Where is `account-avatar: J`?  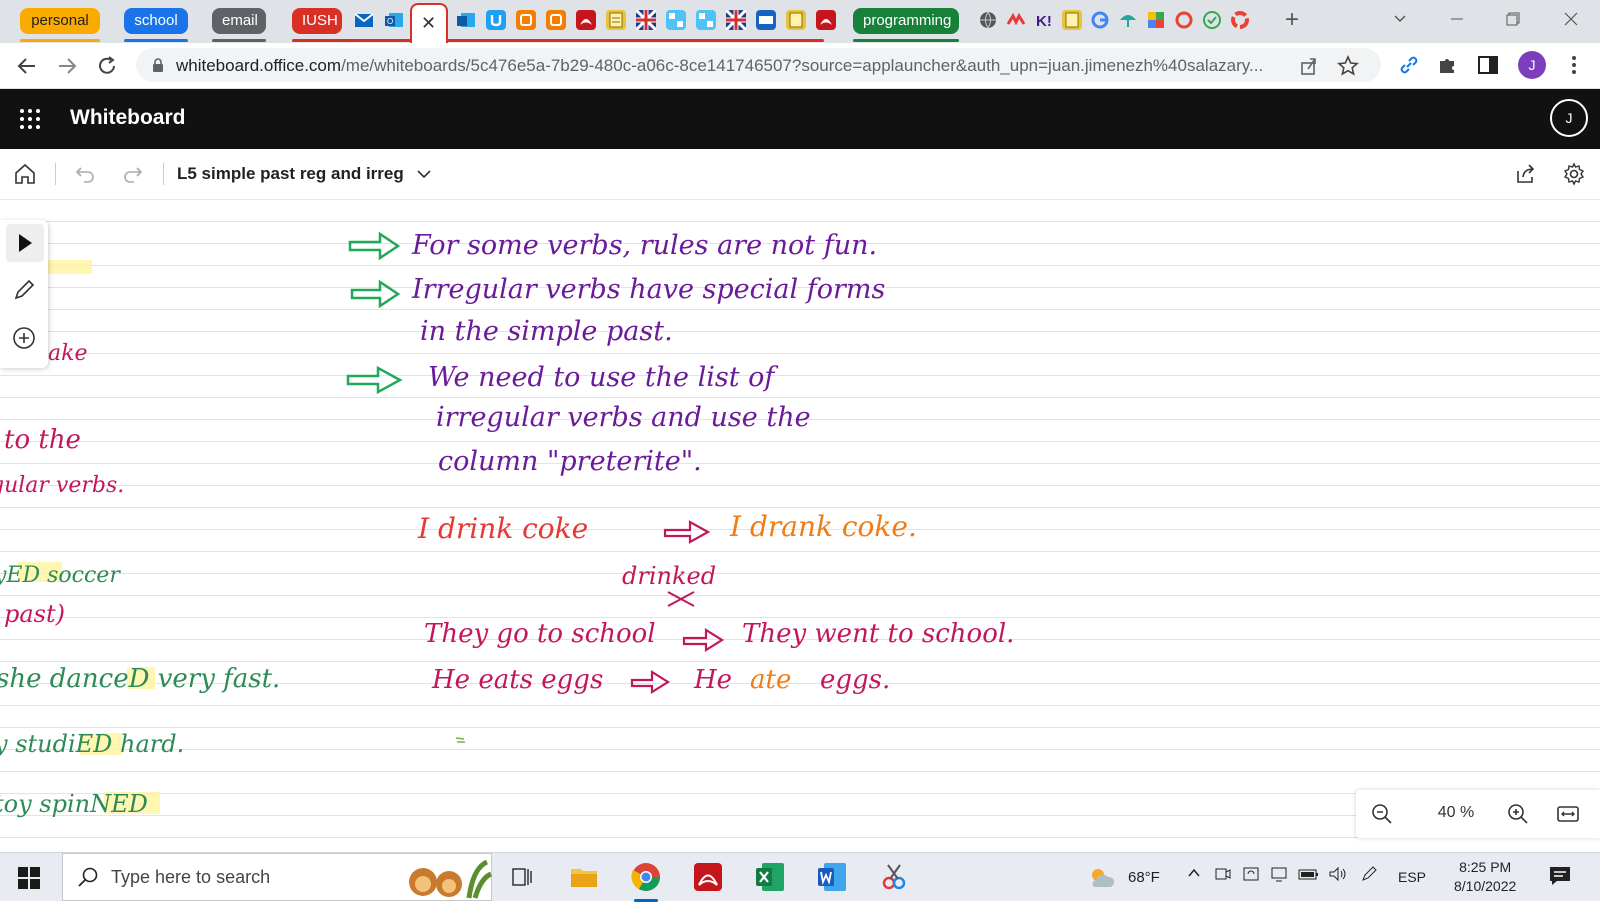 account-avatar: J is located at coordinates (1569, 118).